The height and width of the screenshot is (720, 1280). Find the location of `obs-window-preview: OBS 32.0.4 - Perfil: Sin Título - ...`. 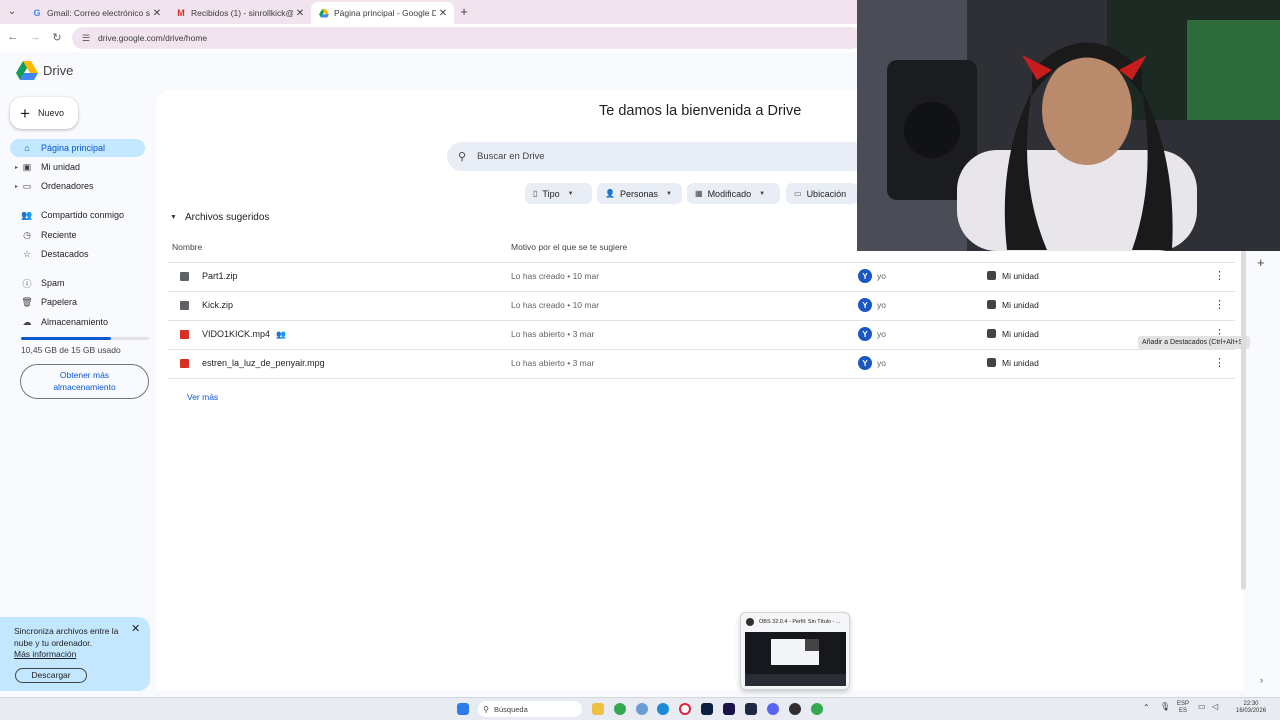

obs-window-preview: OBS 32.0.4 - Perfil: Sin Título - ... is located at coordinates (795, 651).